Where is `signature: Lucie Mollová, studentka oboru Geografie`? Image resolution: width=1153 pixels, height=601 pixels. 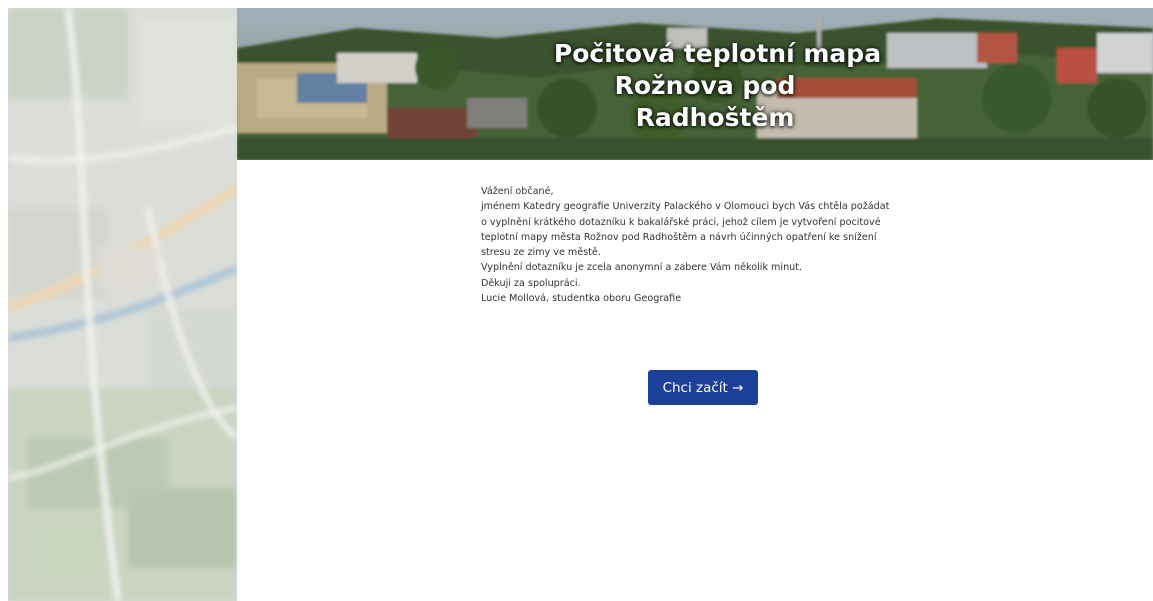 signature: Lucie Mollová, studentka oboru Geografie is located at coordinates (581, 299).